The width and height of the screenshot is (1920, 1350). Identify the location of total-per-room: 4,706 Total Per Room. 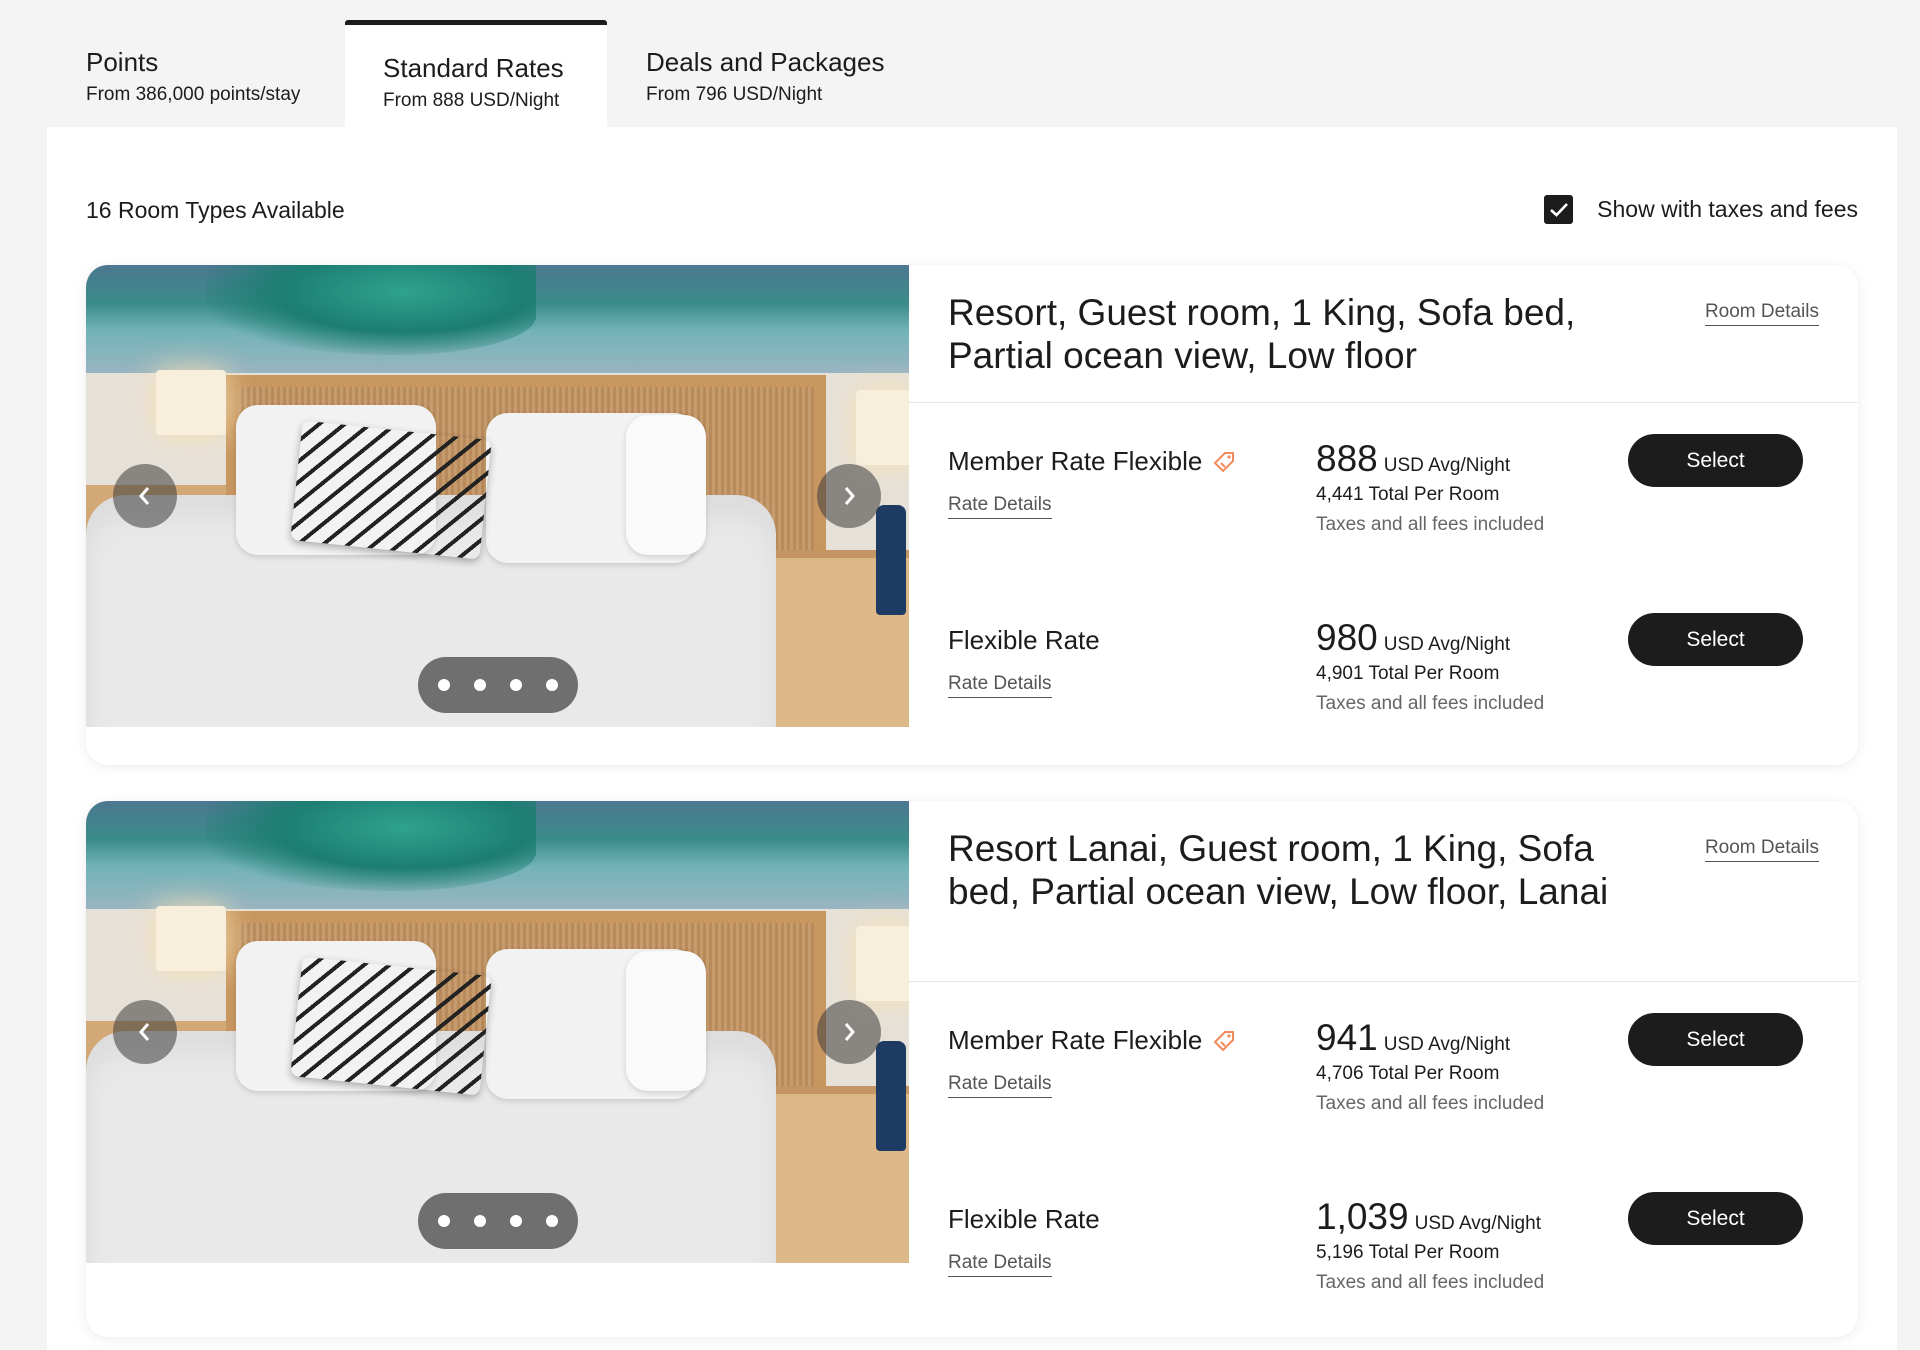
(1408, 1073).